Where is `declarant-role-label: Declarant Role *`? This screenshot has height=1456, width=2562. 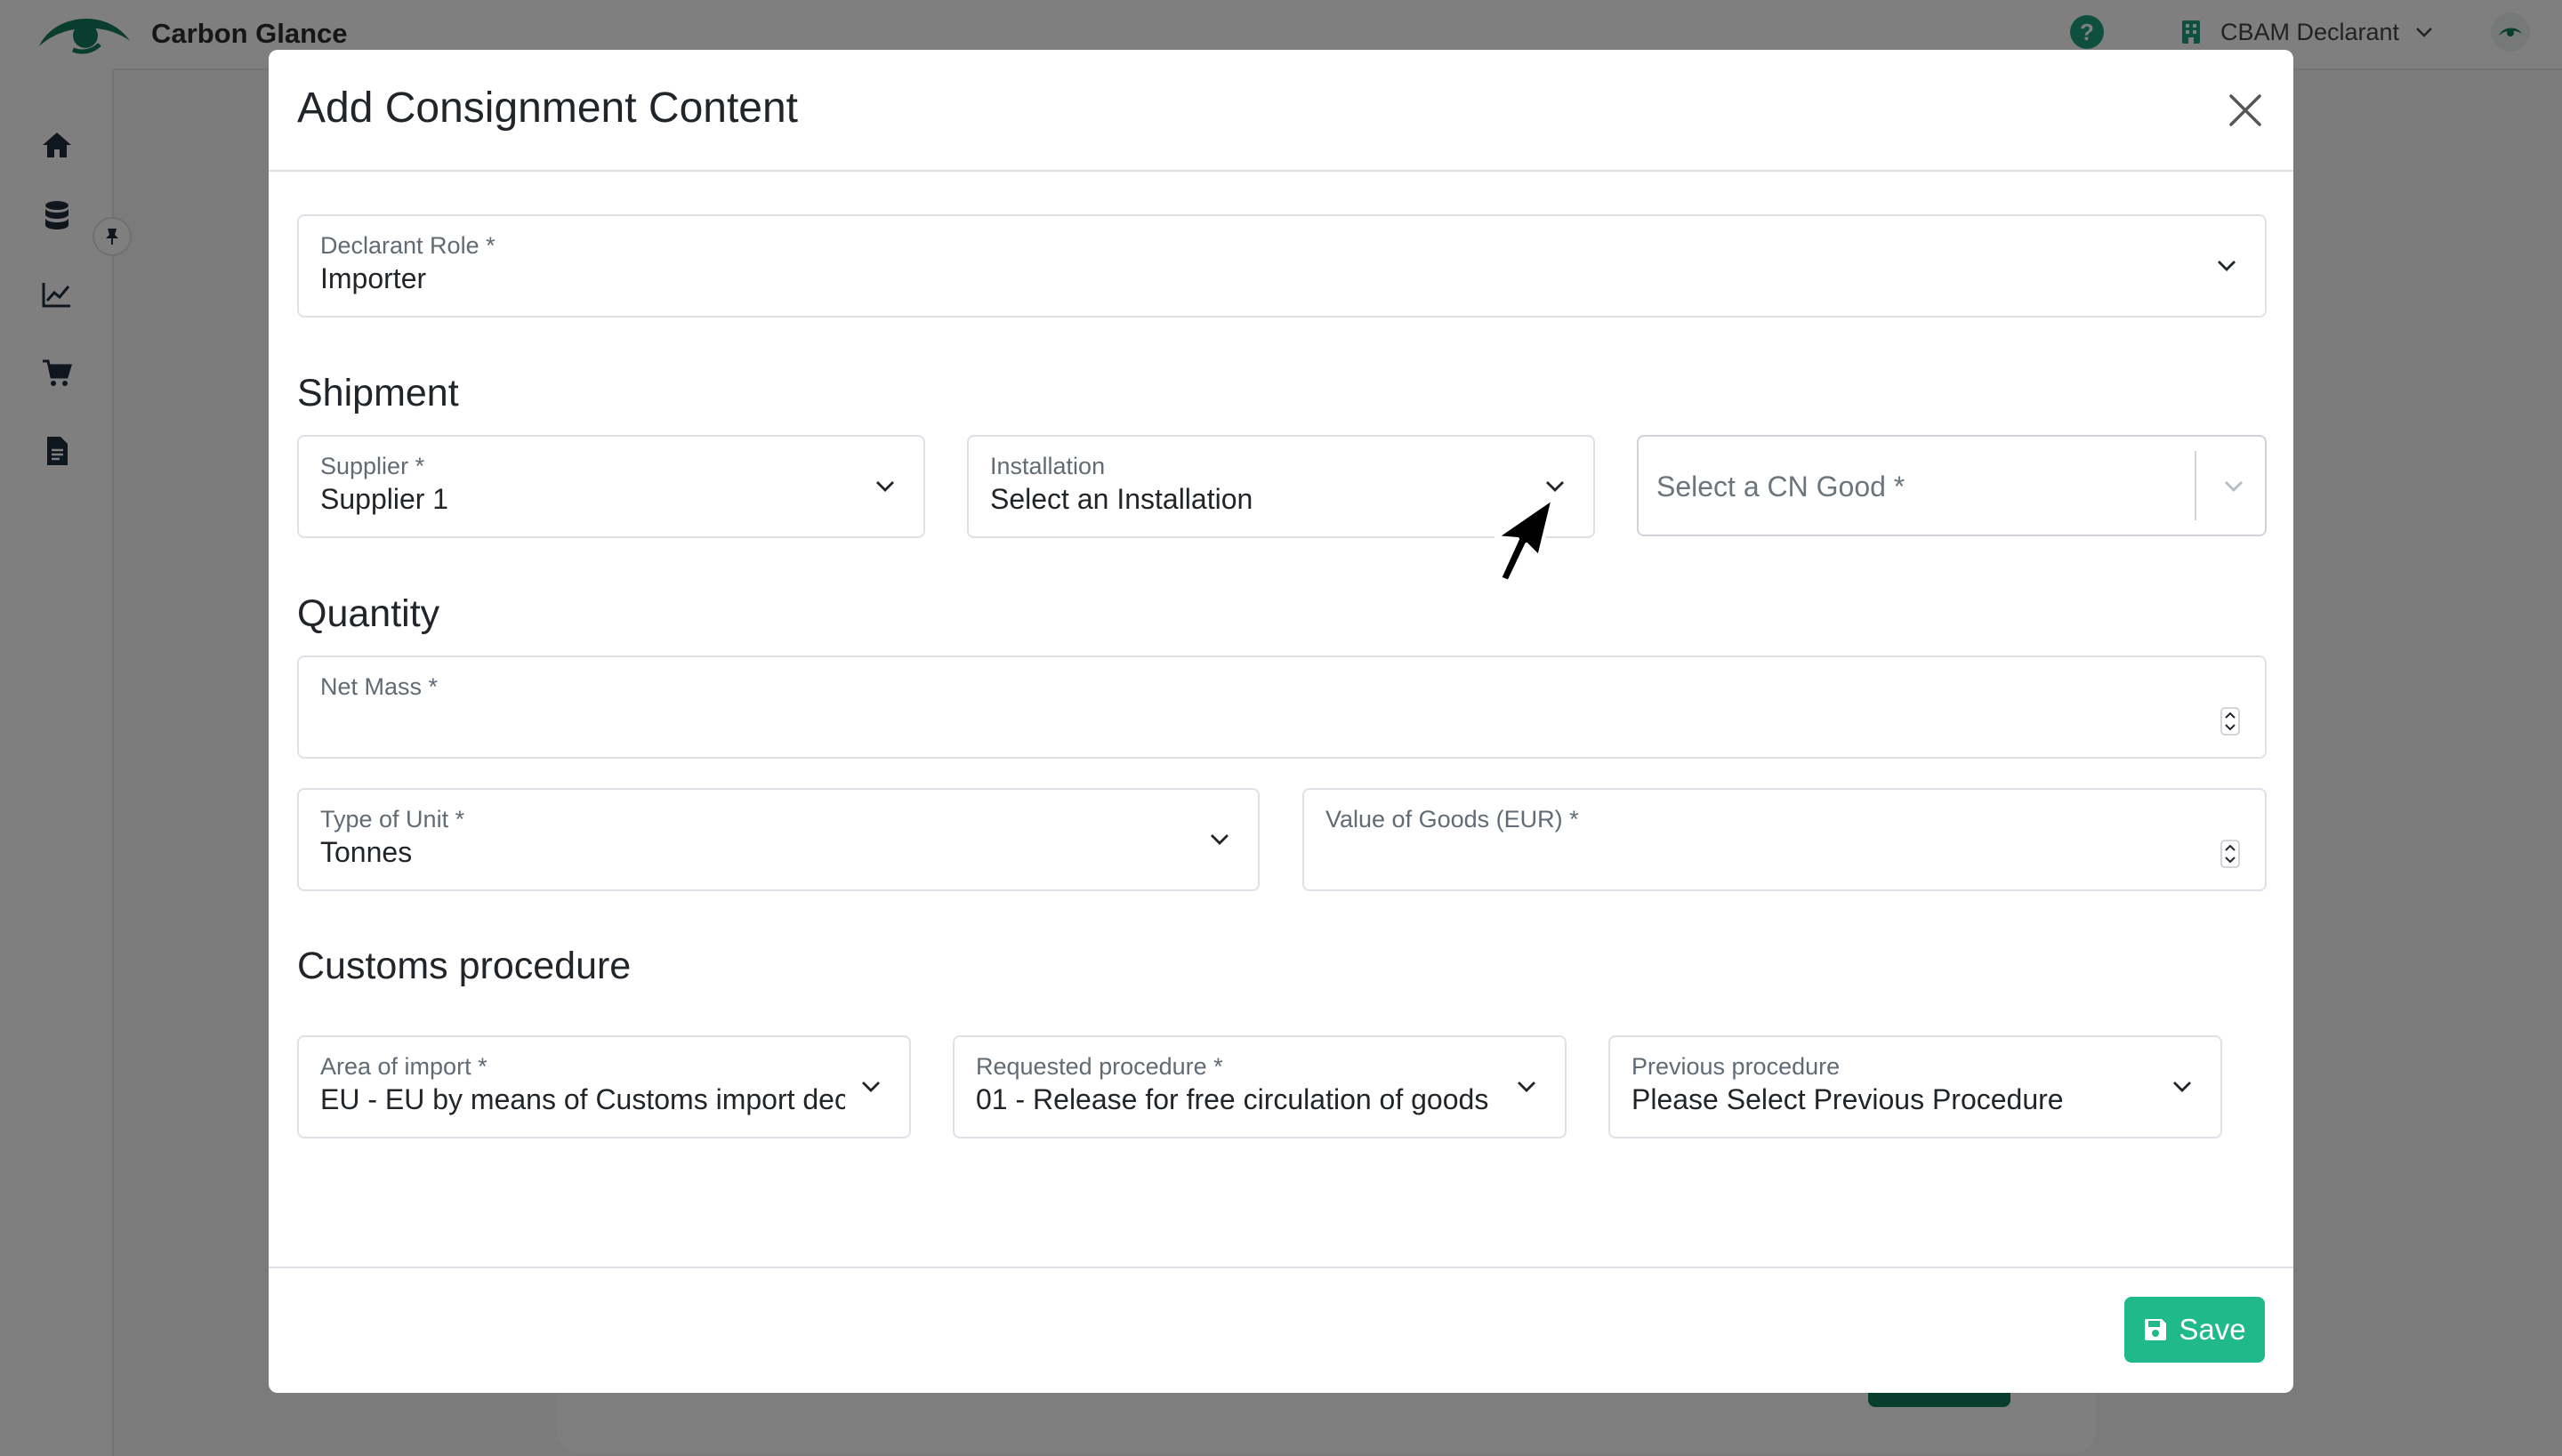 declarant-role-label: Declarant Role * is located at coordinates (407, 245).